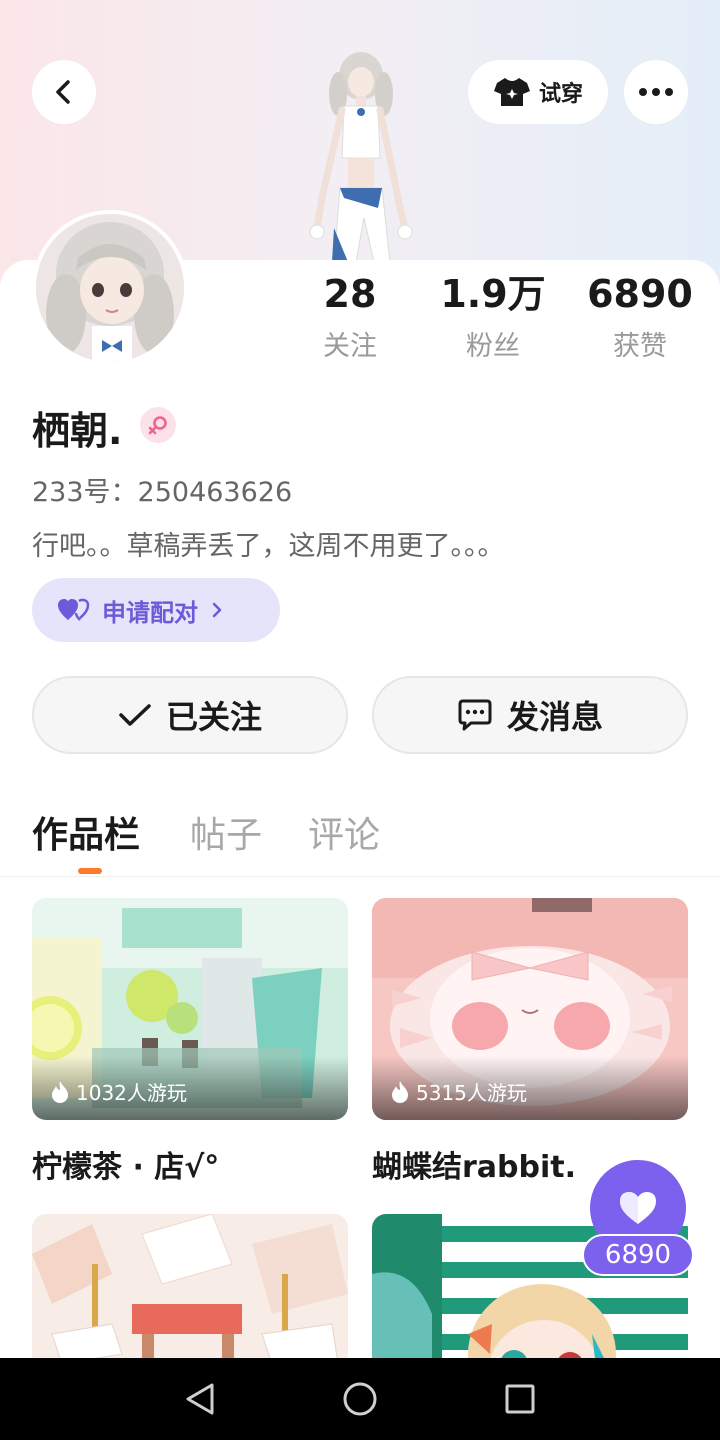  I want to click on character-model-image, so click(361, 155).